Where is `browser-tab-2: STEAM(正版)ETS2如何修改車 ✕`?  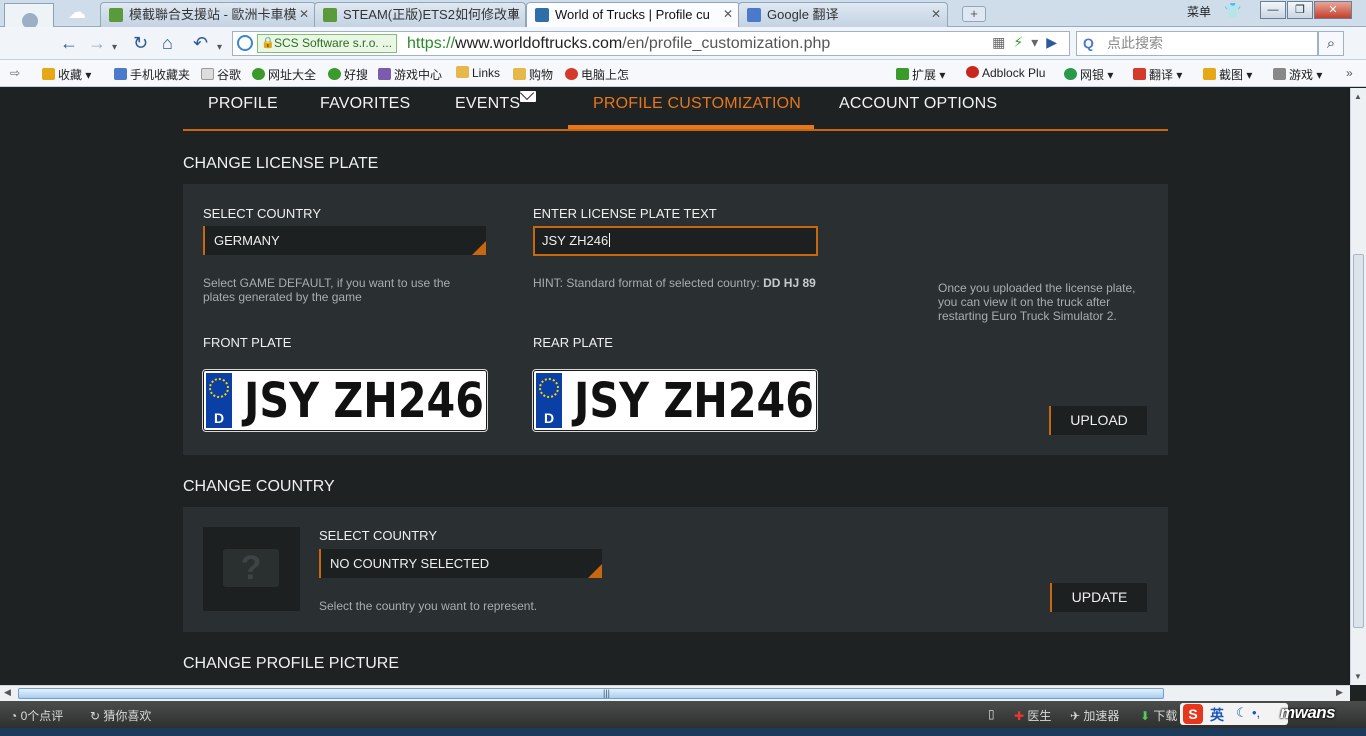 browser-tab-2: STEAM(正版)ETS2如何修改車 ✕ is located at coordinates (420, 14).